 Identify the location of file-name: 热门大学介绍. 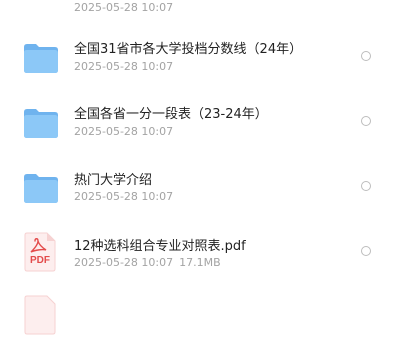
(113, 180).